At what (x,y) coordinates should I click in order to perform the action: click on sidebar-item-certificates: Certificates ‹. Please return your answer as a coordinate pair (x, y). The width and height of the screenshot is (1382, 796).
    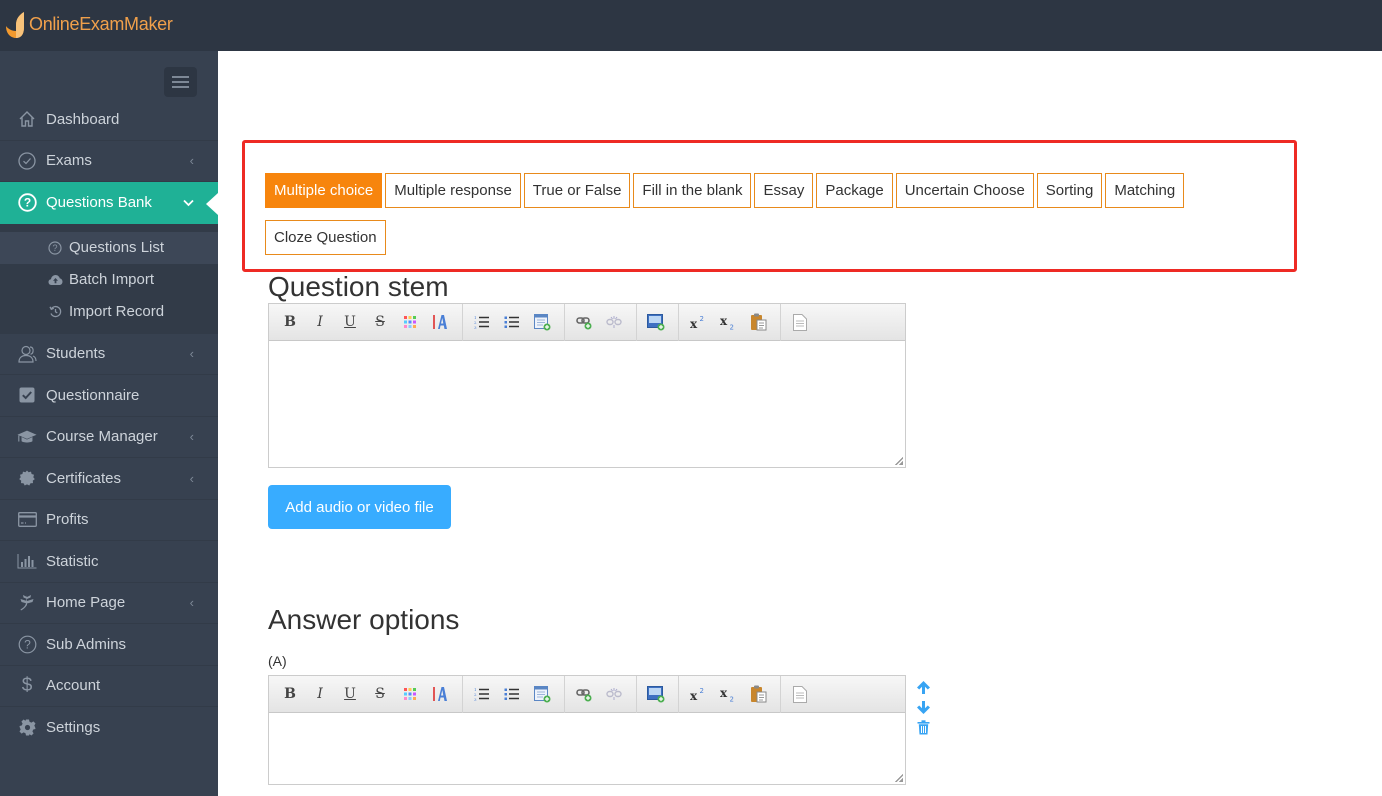
    Looking at the image, I should click on (109, 479).